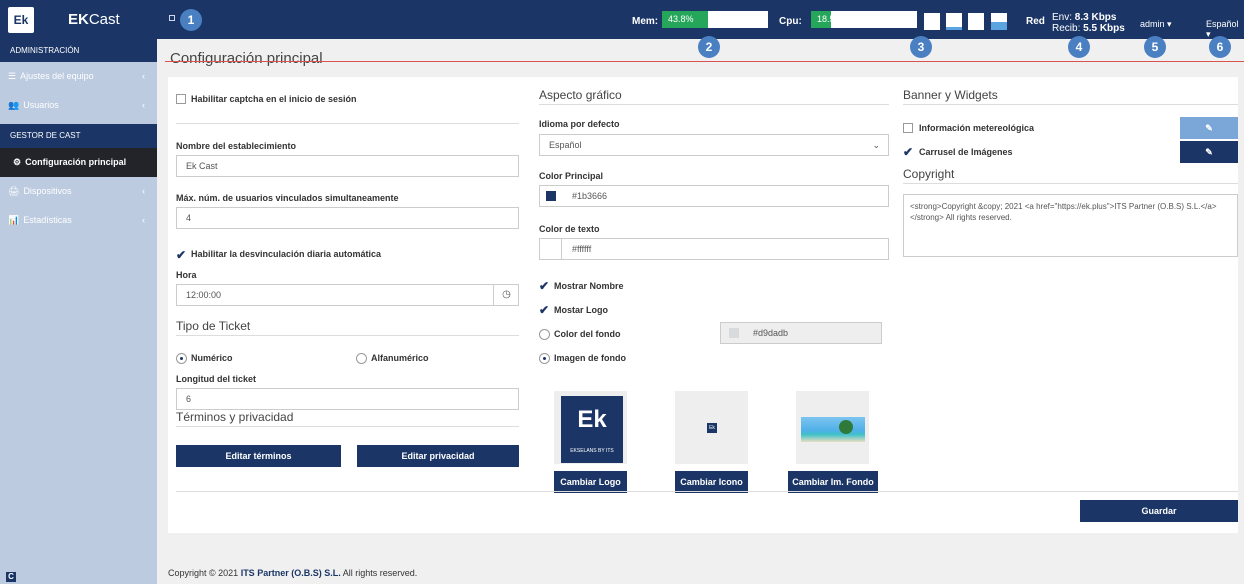 The width and height of the screenshot is (1244, 584). I want to click on logo-preview: Ek EKSELANS BY ITS, so click(590, 427).